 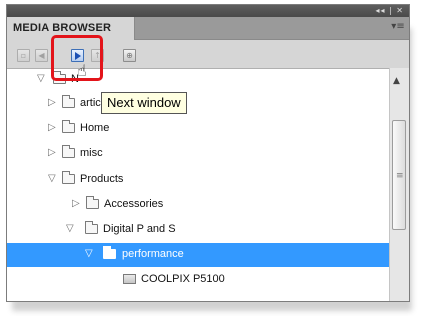 What do you see at coordinates (198, 230) in the screenshot?
I see `tree-row: ▽ Digital P and S` at bounding box center [198, 230].